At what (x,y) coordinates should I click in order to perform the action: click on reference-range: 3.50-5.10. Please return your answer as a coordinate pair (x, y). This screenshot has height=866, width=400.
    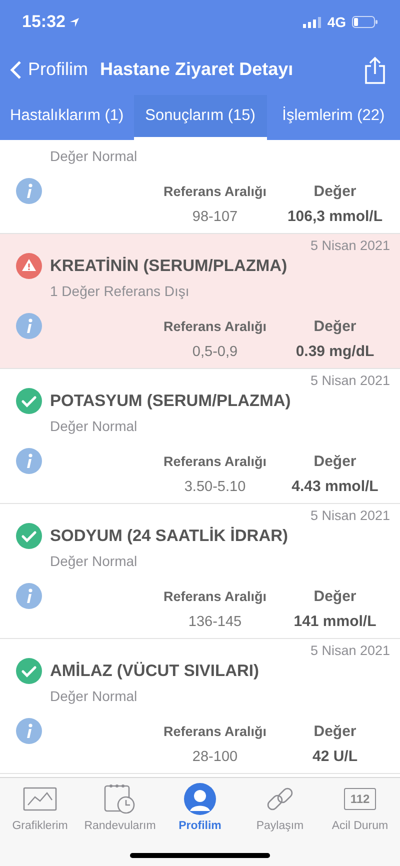
    Looking at the image, I should click on (215, 486).